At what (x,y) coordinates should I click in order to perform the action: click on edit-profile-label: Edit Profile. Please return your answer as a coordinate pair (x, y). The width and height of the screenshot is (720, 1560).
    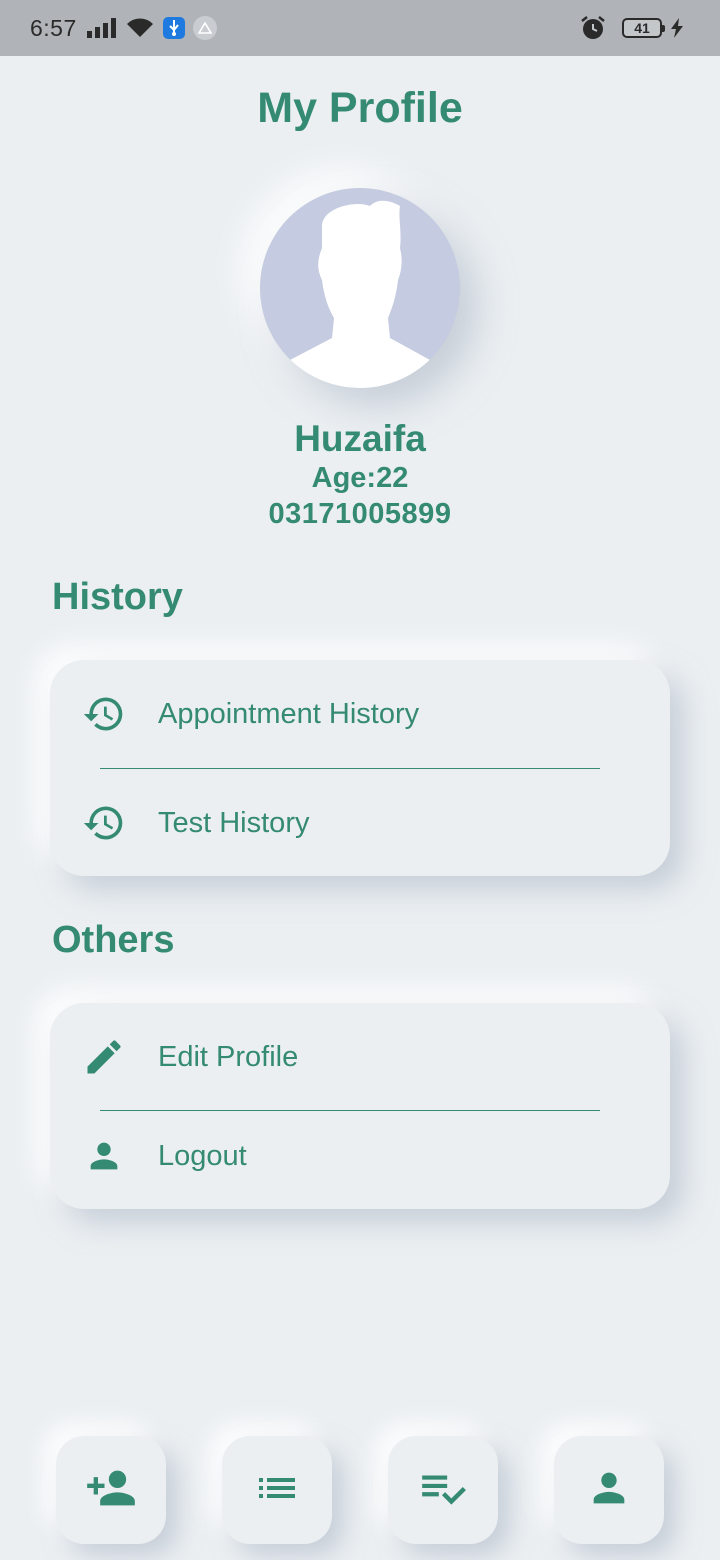
    Looking at the image, I should click on (228, 1056).